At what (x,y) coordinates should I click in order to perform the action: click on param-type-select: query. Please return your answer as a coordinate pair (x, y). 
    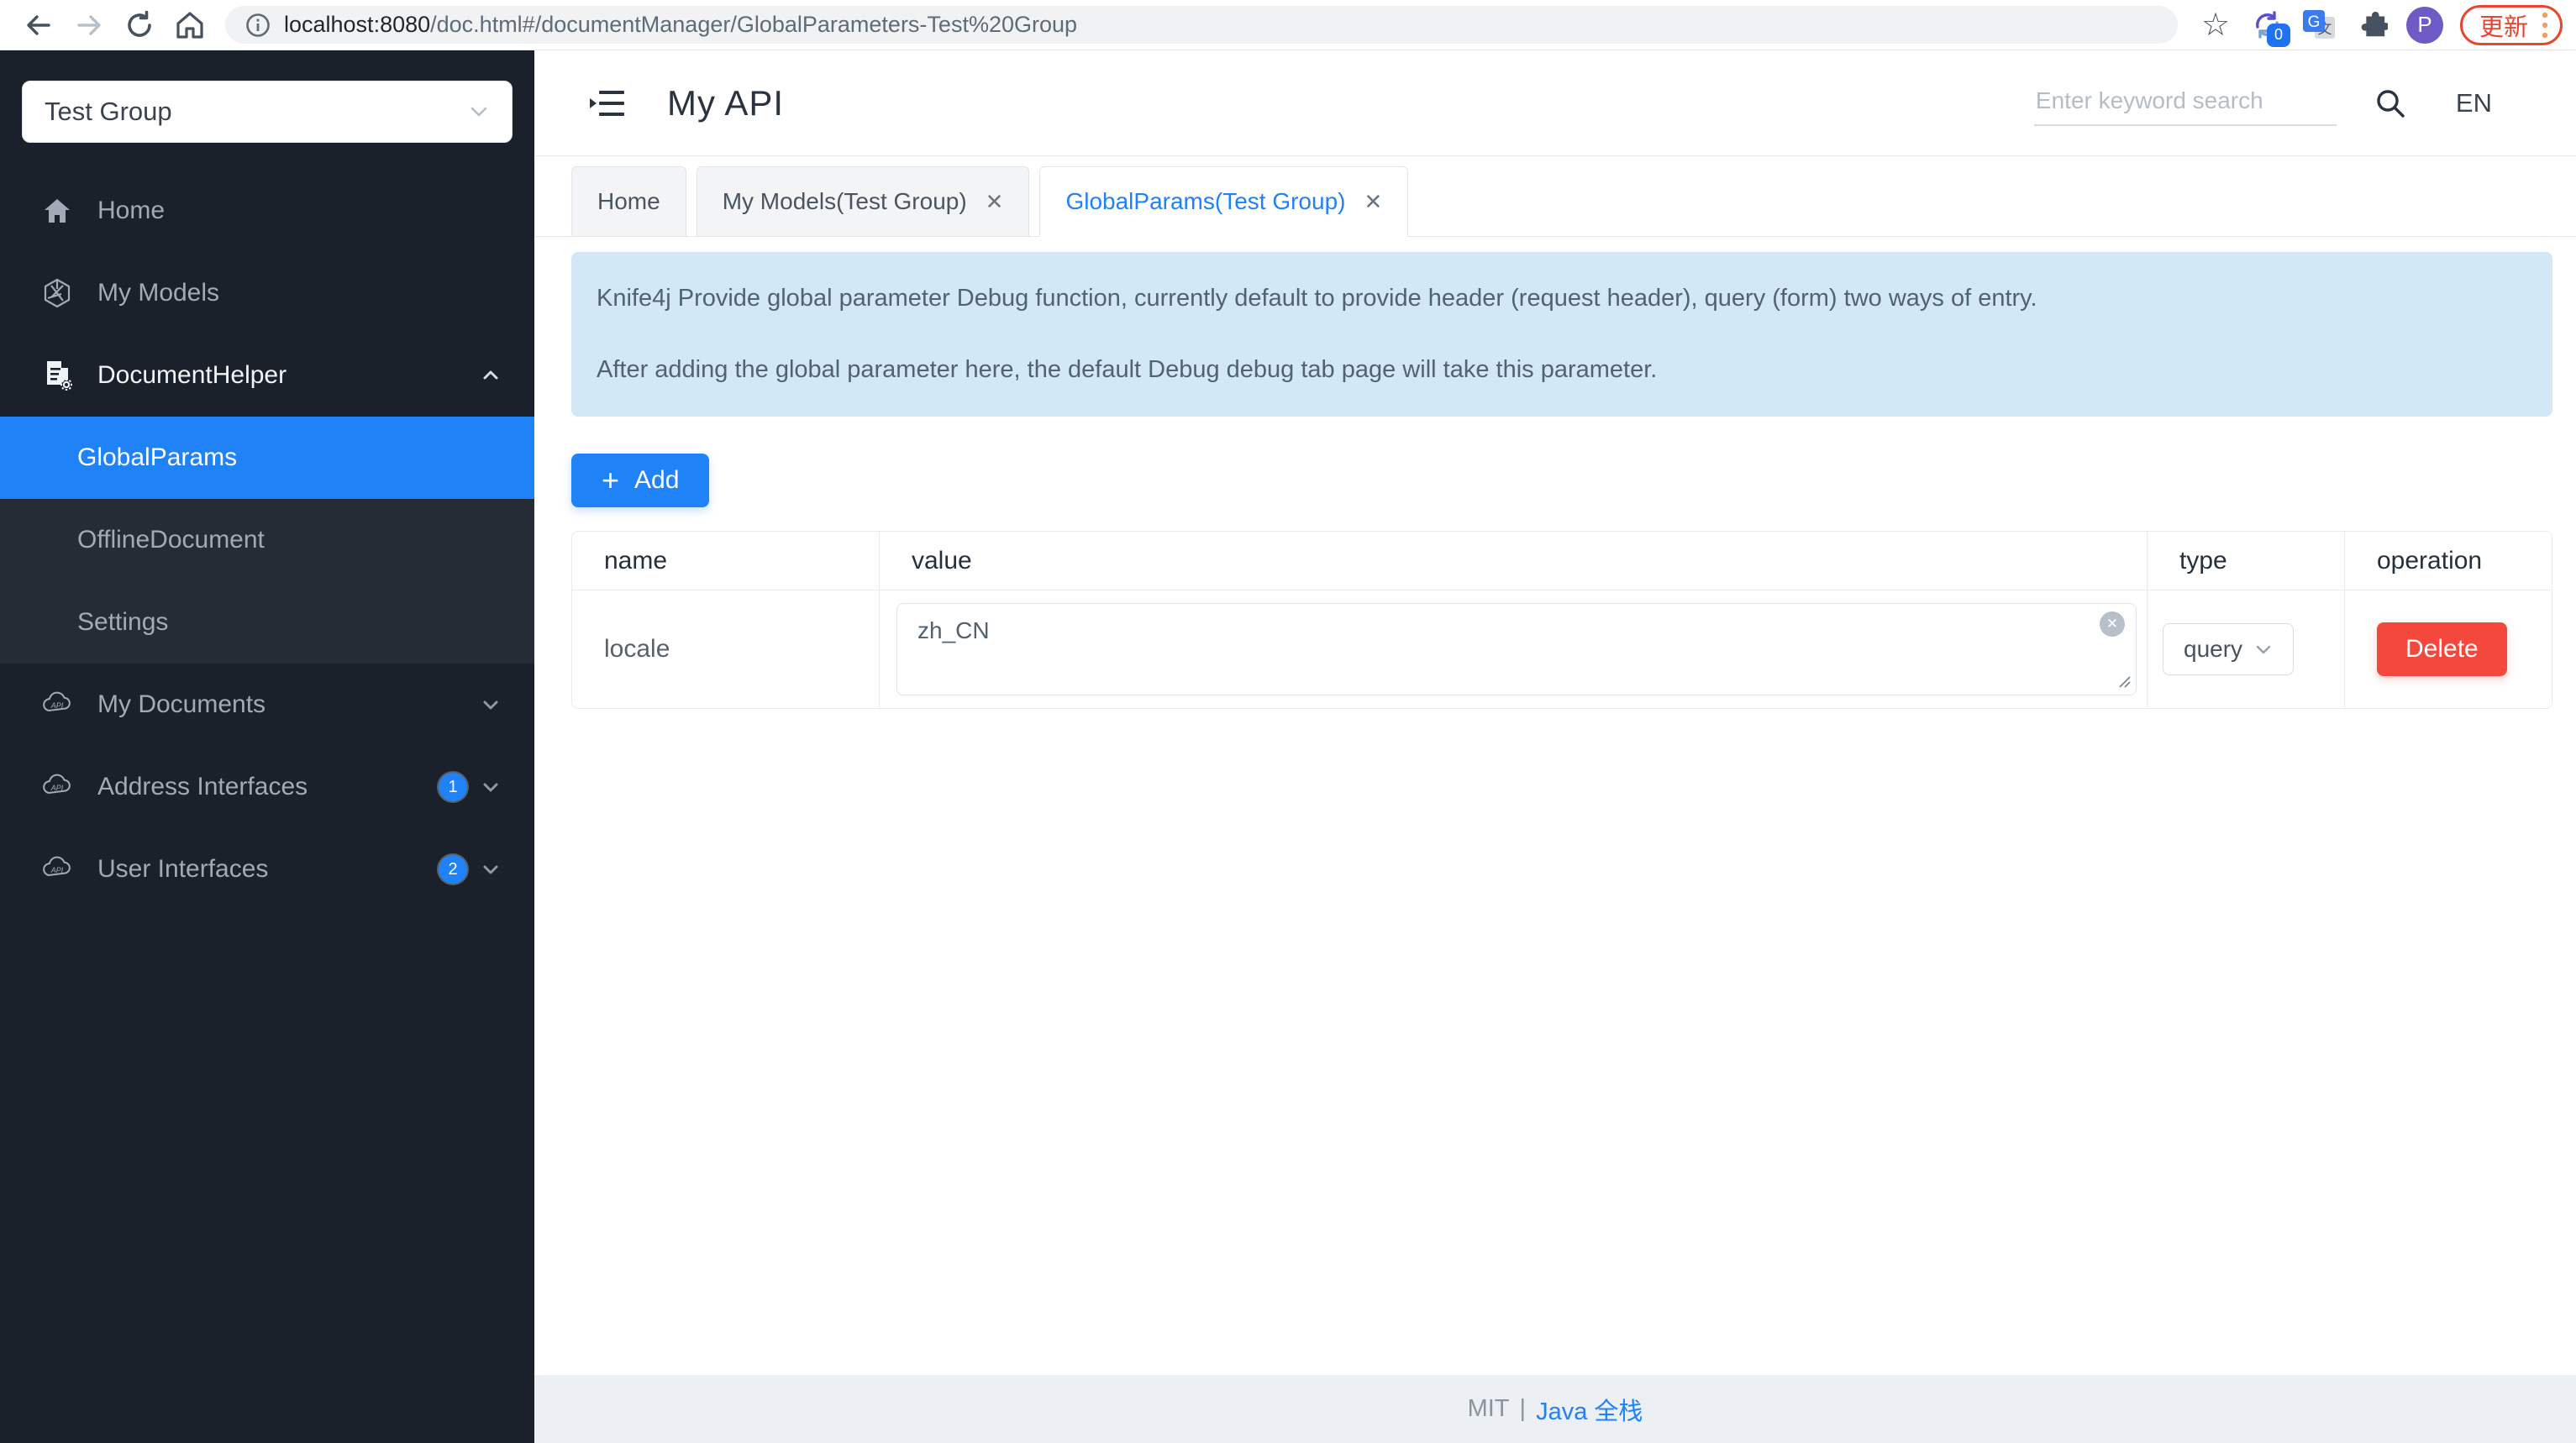
    Looking at the image, I should click on (2229, 649).